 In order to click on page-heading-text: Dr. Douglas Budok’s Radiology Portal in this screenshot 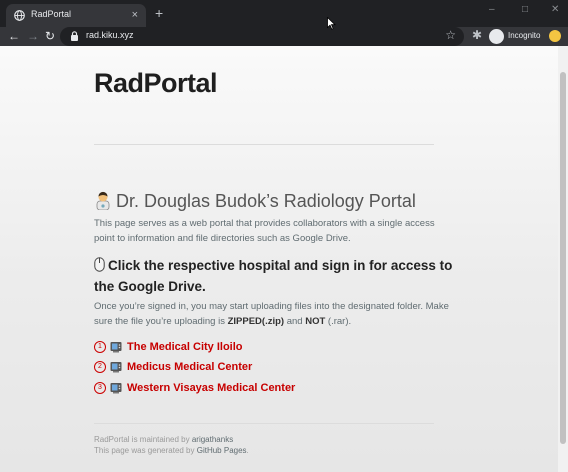, I will do `click(266, 201)`.